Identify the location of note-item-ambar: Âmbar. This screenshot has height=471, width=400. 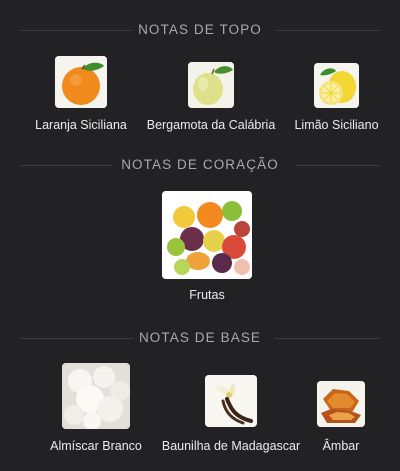
(341, 417).